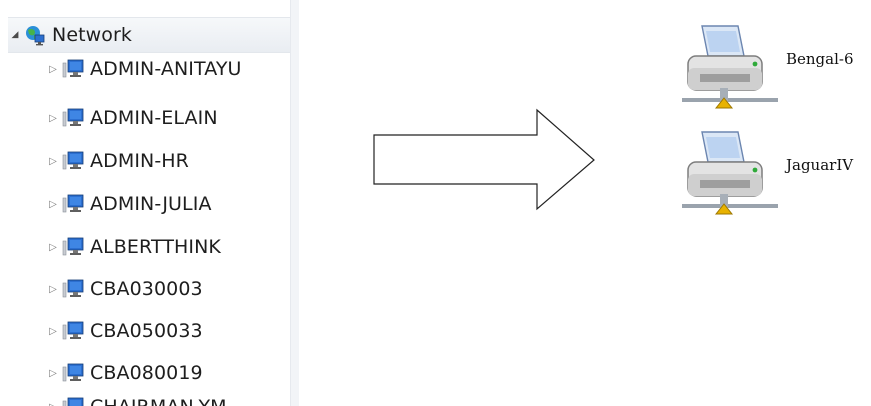 This screenshot has height=406, width=871. I want to click on tree-item-label: ADMIN-JULIA, so click(151, 204).